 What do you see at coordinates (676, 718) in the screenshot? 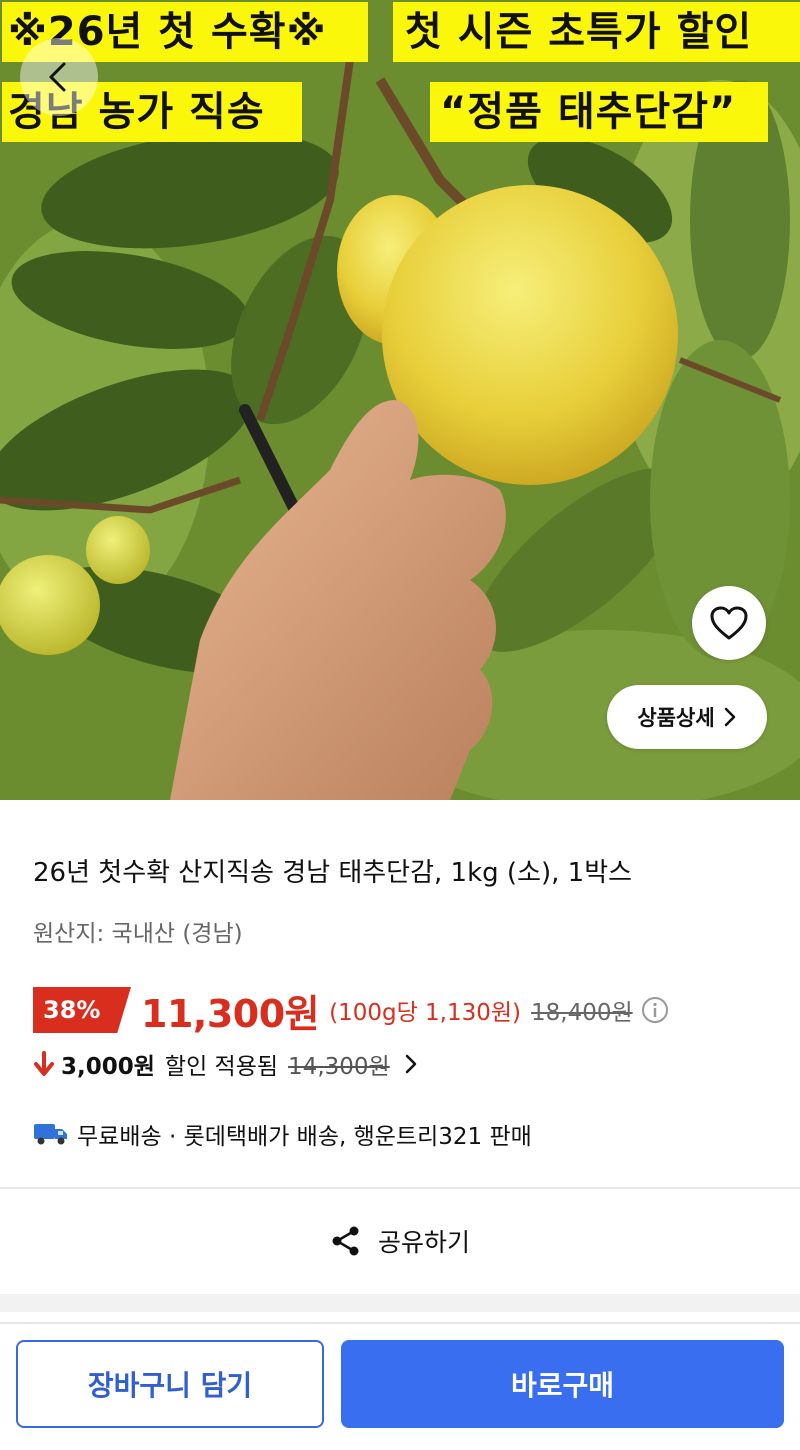
I see `product-detail-label: 상품상세` at bounding box center [676, 718].